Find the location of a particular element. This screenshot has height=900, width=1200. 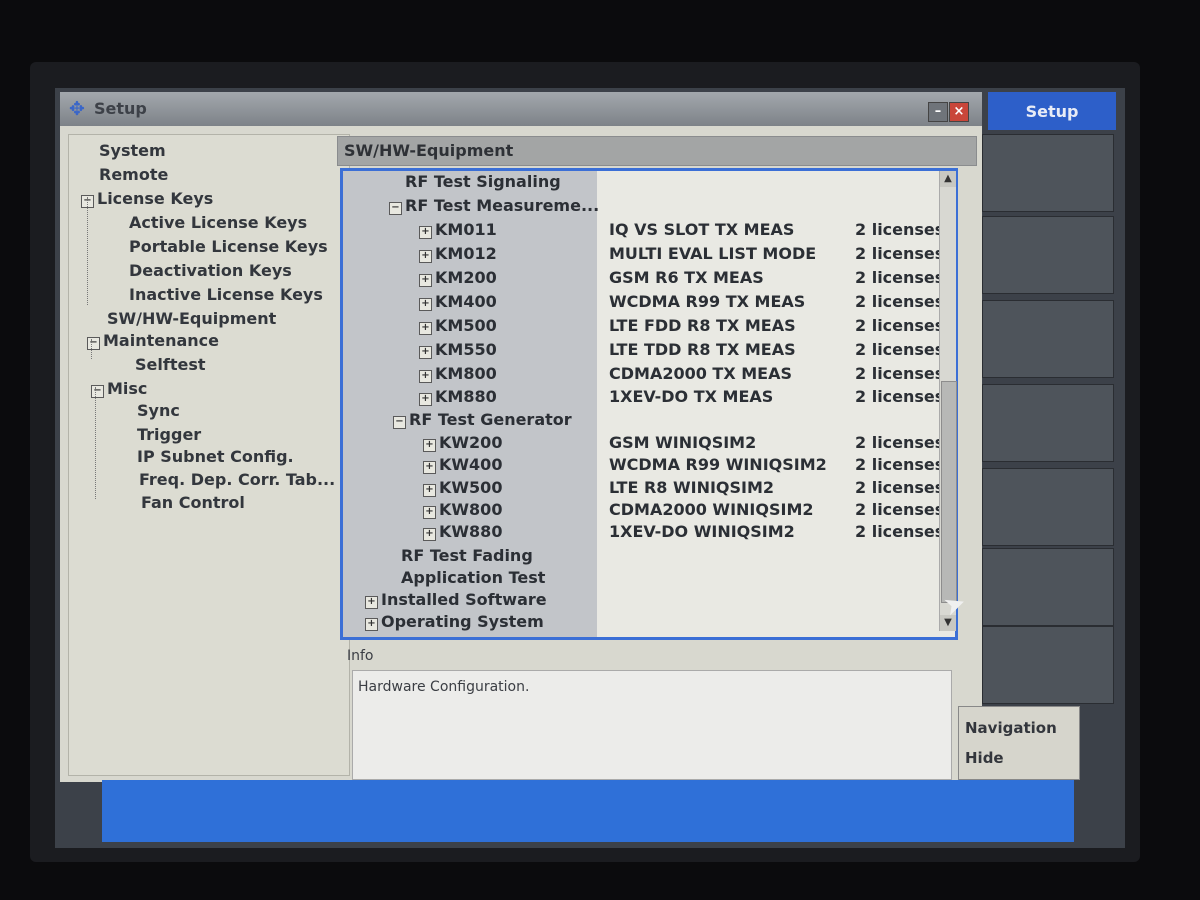

tree-row: + KW400 WCDMA R99 WINIQSIM2 2 licenses is located at coordinates (643, 466).